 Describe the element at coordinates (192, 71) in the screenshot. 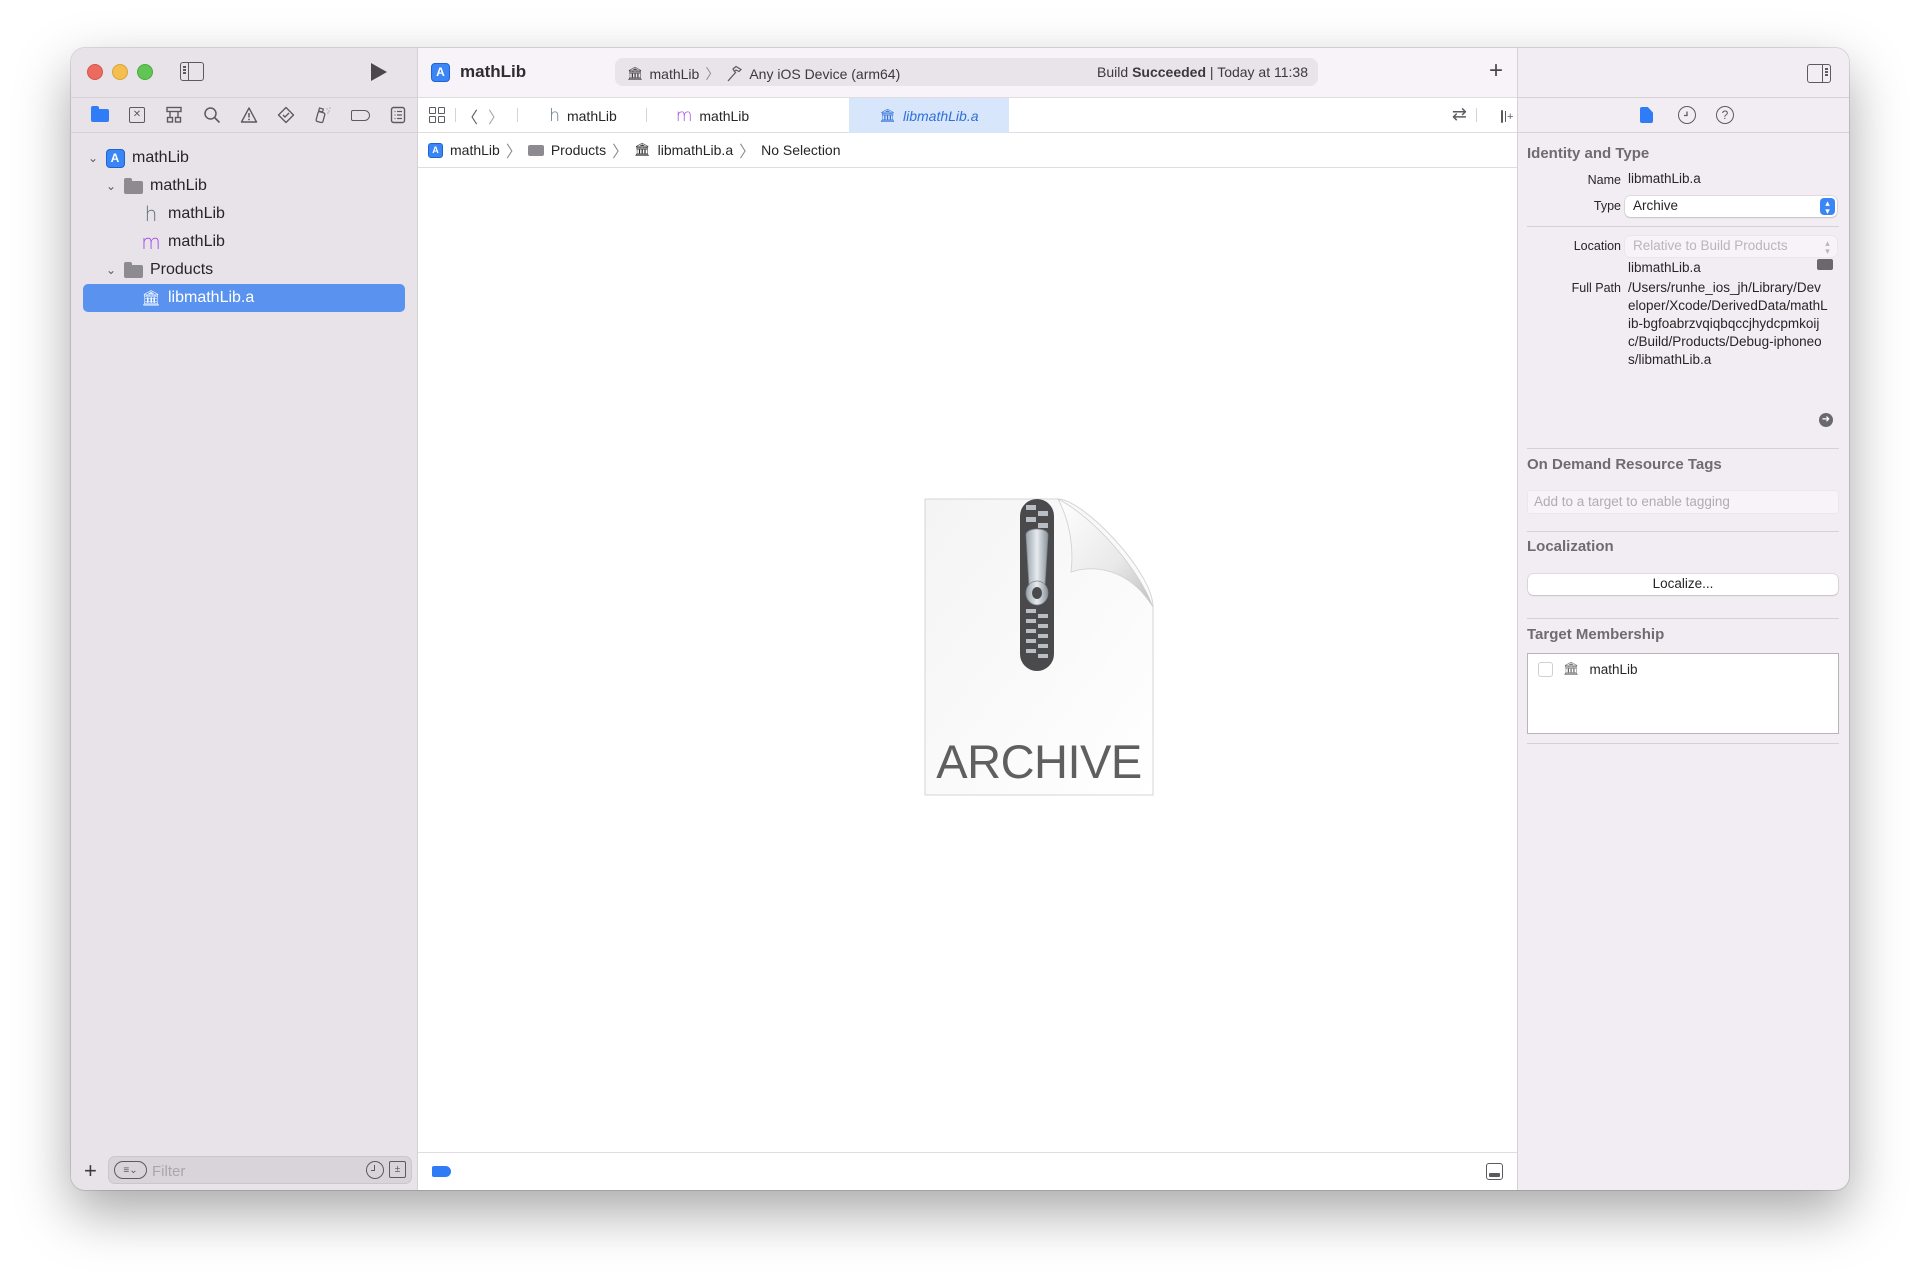

I see `navigator-toggle-icon` at that location.